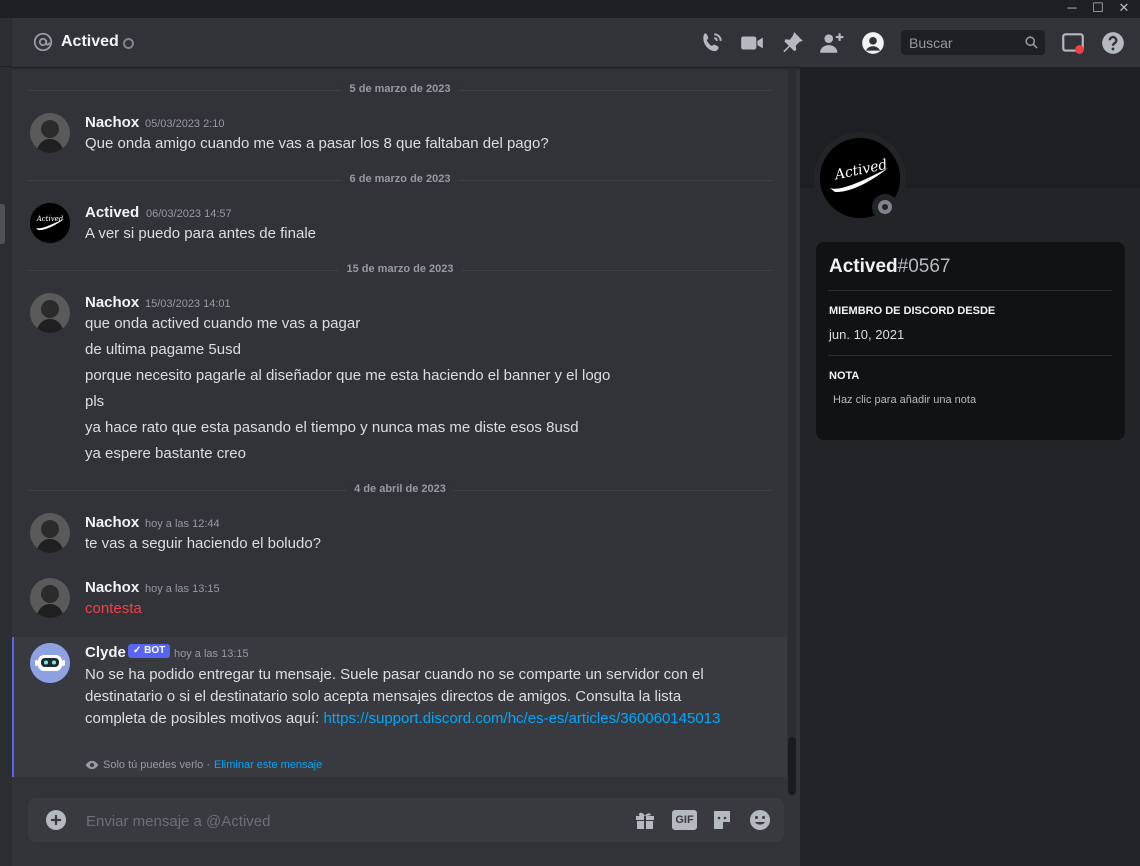 This screenshot has height=866, width=1140. I want to click on message-text: de ultima pagame 5usd, so click(163, 349).